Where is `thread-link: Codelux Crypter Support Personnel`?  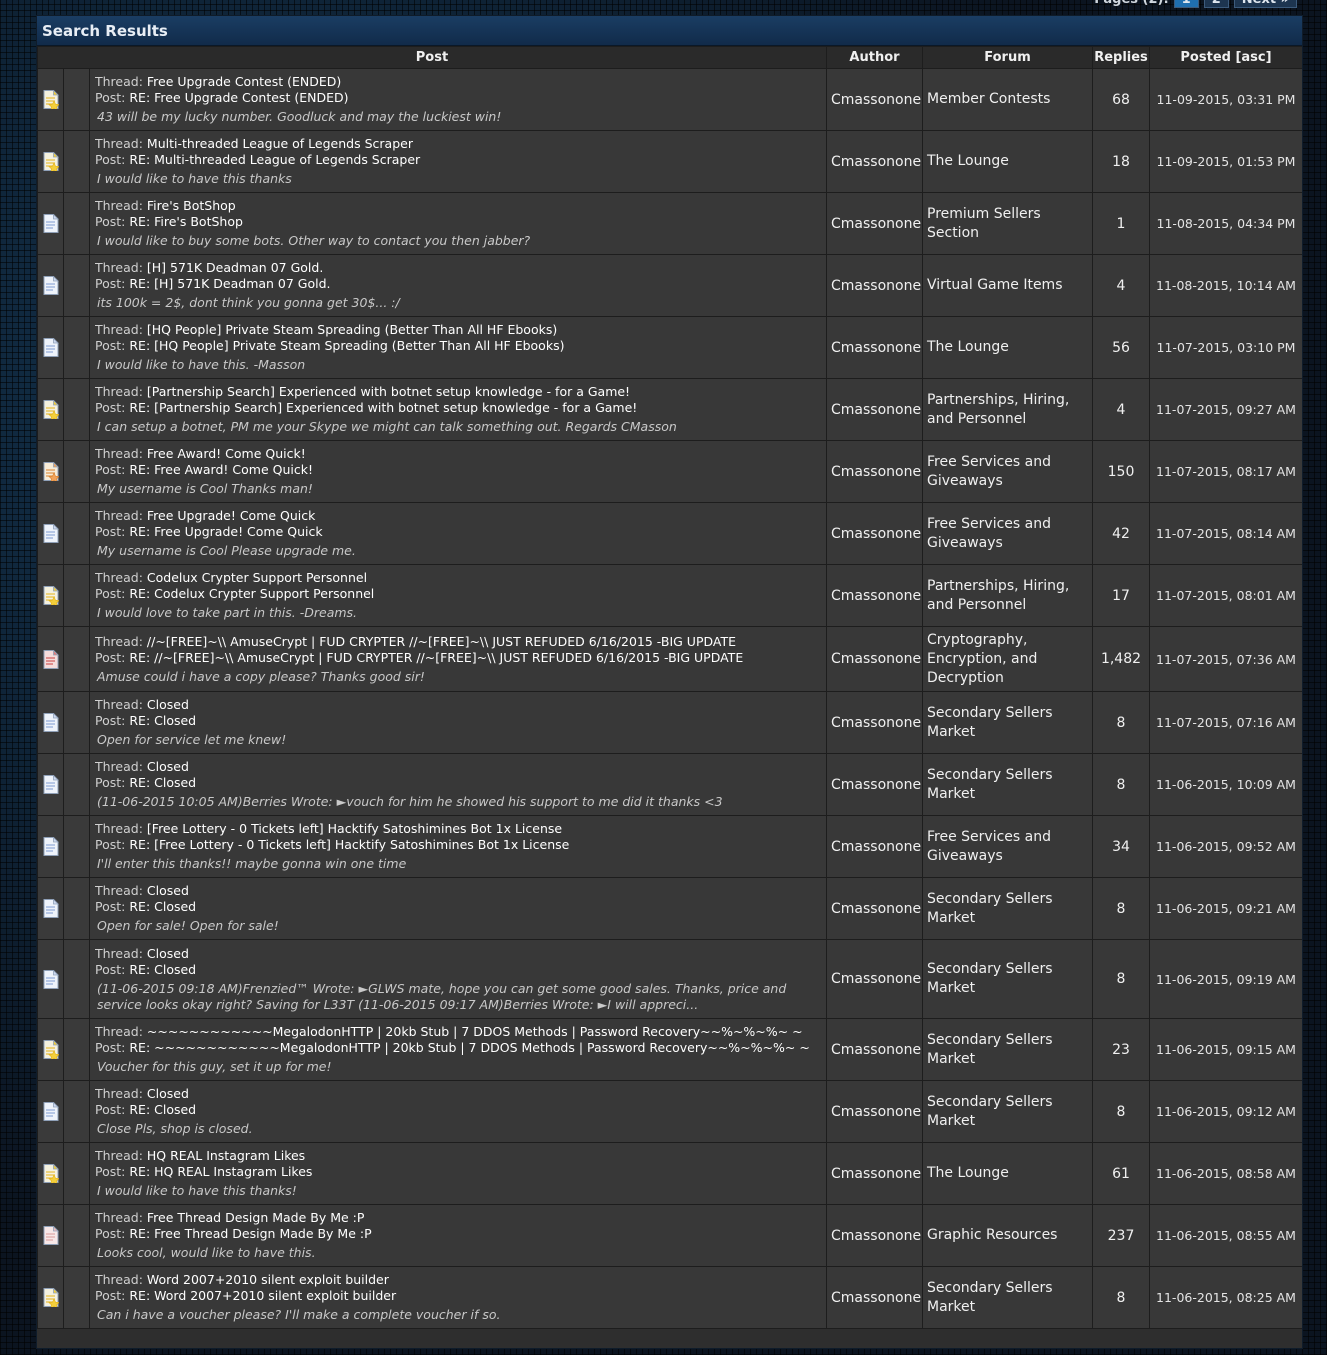 thread-link: Codelux Crypter Support Personnel is located at coordinates (257, 577).